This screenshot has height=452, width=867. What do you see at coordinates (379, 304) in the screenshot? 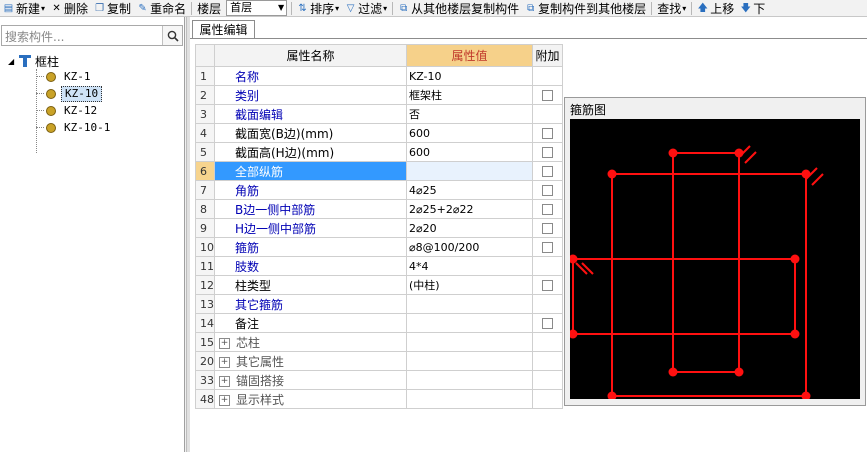
I see `table-row: 13 其它箍筋` at bounding box center [379, 304].